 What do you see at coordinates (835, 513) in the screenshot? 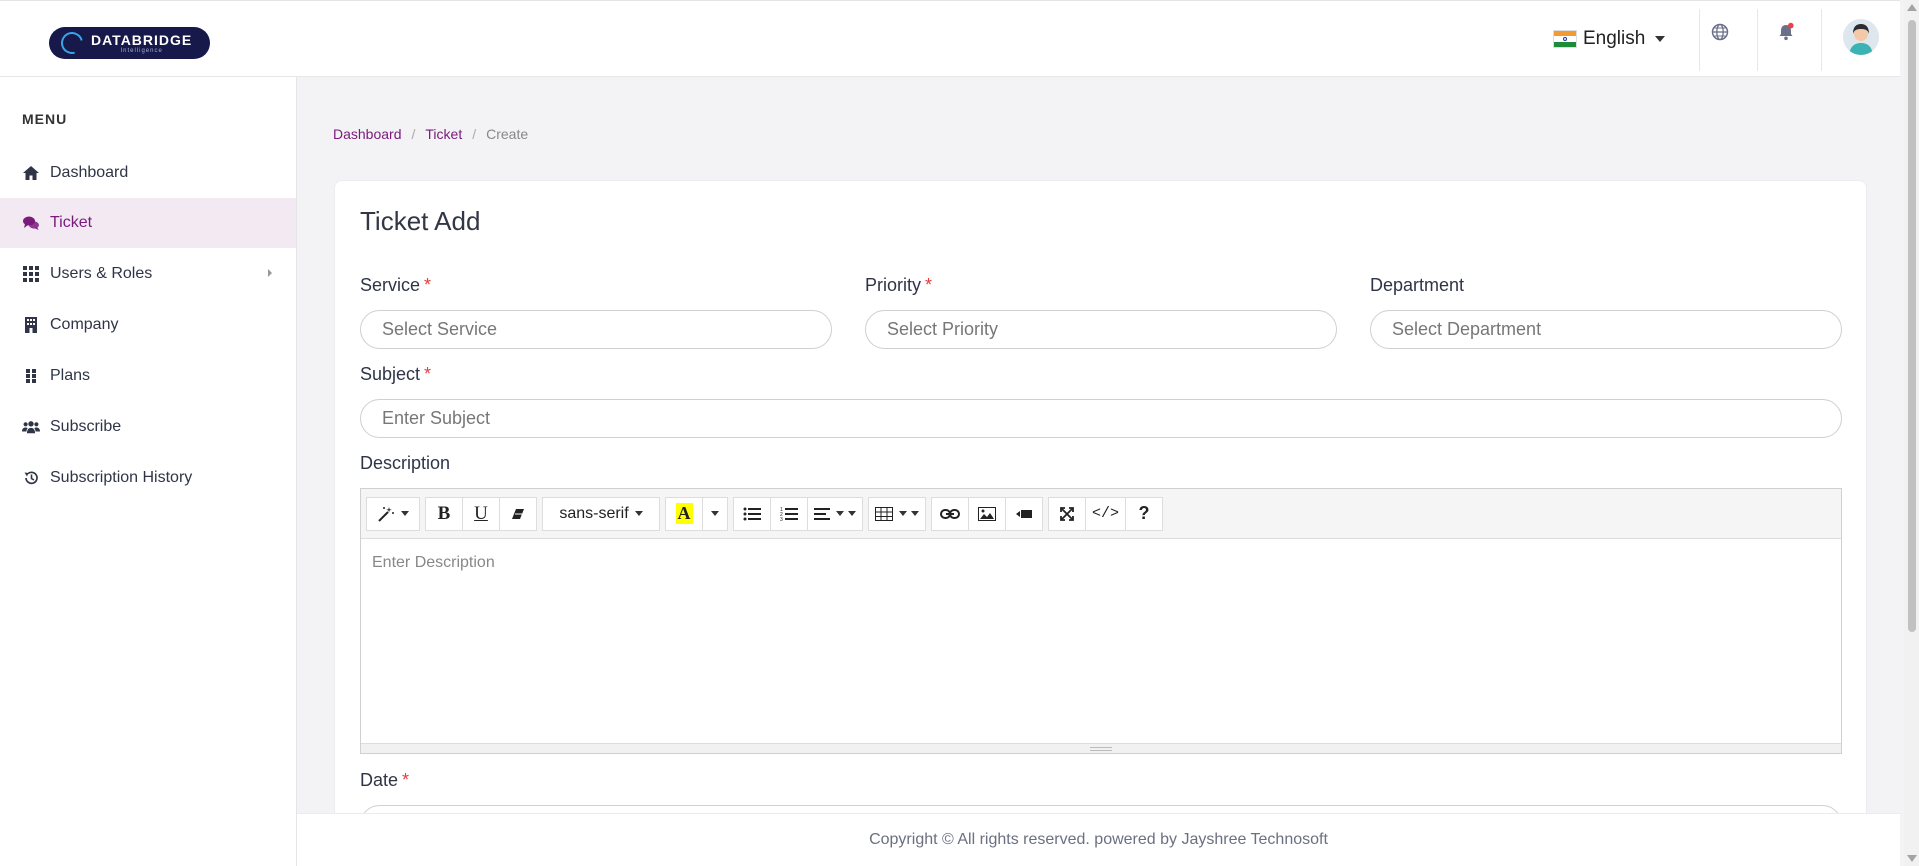
I see `paragraph-align-button` at bounding box center [835, 513].